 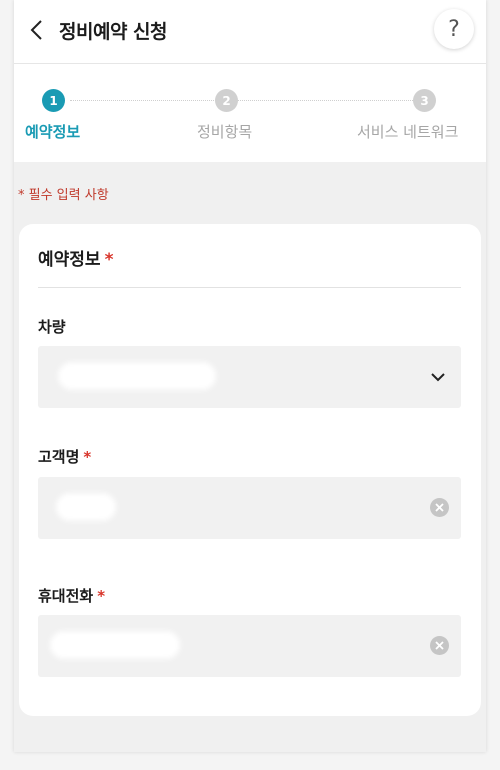 What do you see at coordinates (53, 132) in the screenshot?
I see `step-1-label: 예약정보` at bounding box center [53, 132].